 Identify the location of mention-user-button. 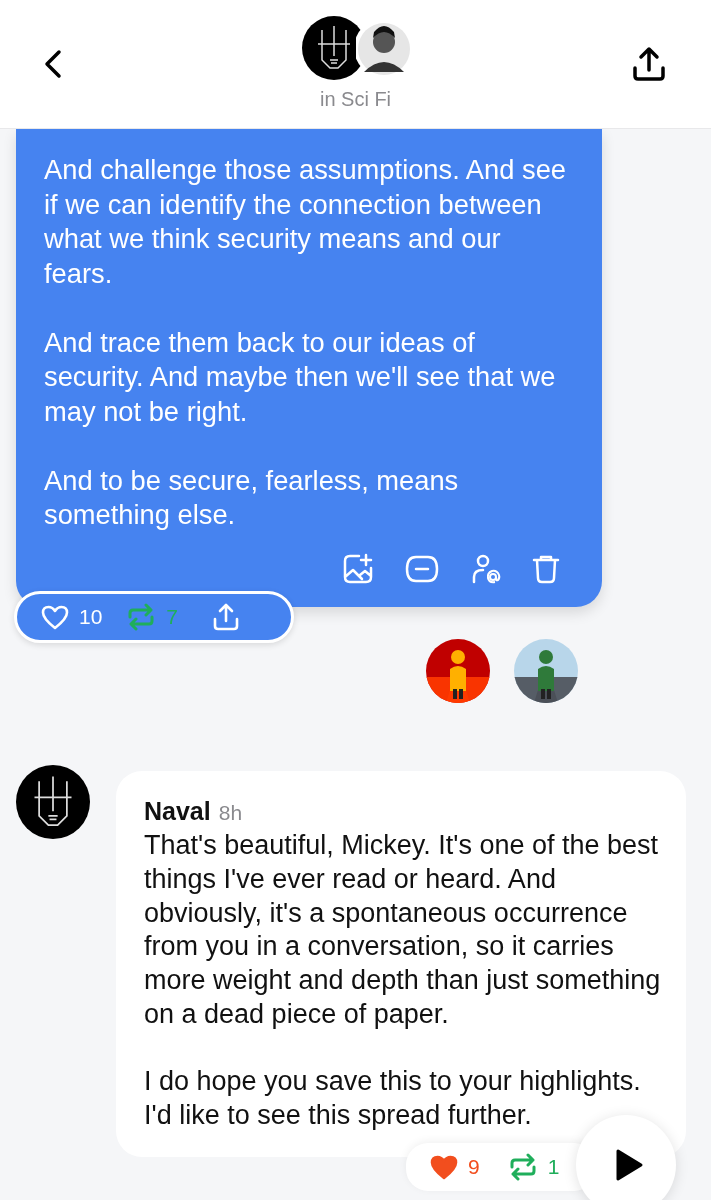
(486, 568).